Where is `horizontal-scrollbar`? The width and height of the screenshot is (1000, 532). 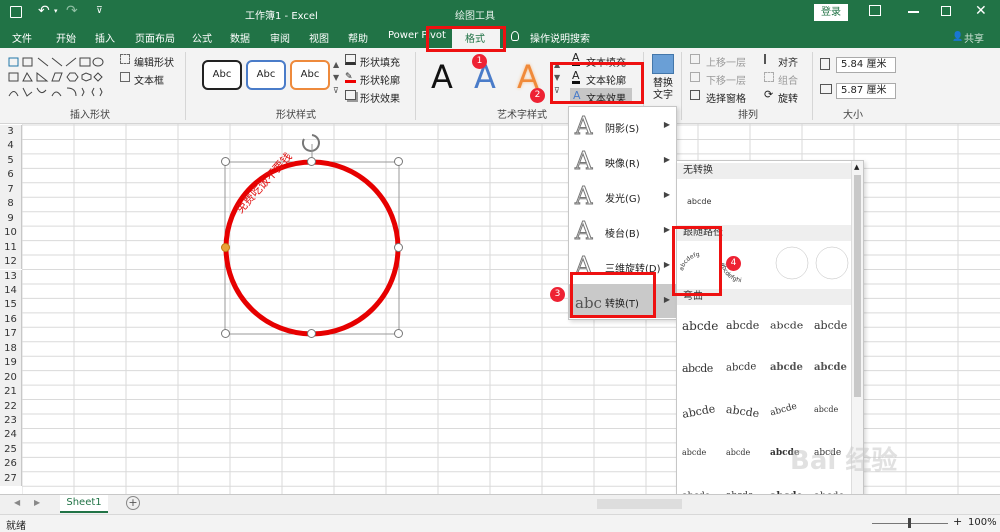
horizontal-scrollbar is located at coordinates (639, 504).